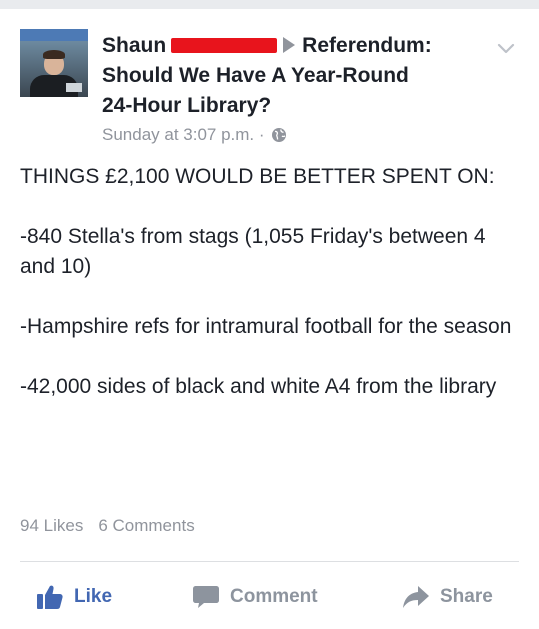  What do you see at coordinates (224, 45) in the screenshot?
I see `redacted-surname` at bounding box center [224, 45].